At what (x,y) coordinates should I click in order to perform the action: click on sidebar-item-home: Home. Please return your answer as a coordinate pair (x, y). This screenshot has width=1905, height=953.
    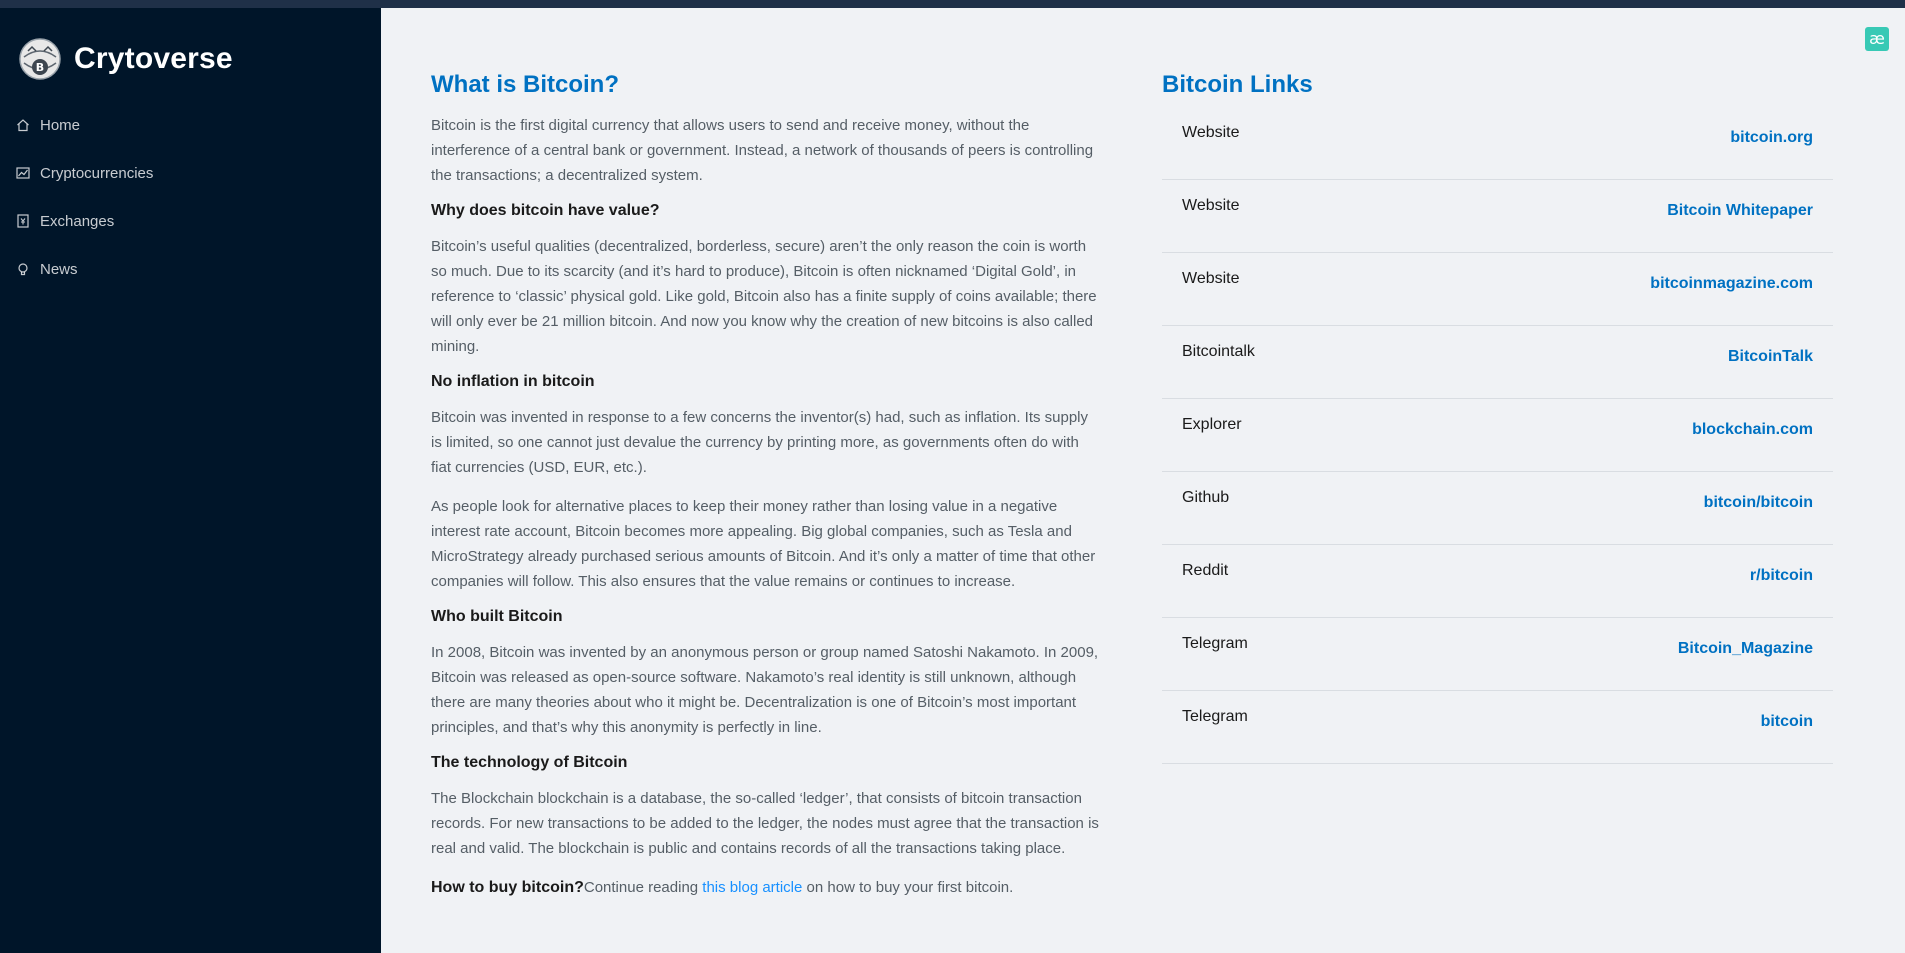
    Looking at the image, I should click on (190, 125).